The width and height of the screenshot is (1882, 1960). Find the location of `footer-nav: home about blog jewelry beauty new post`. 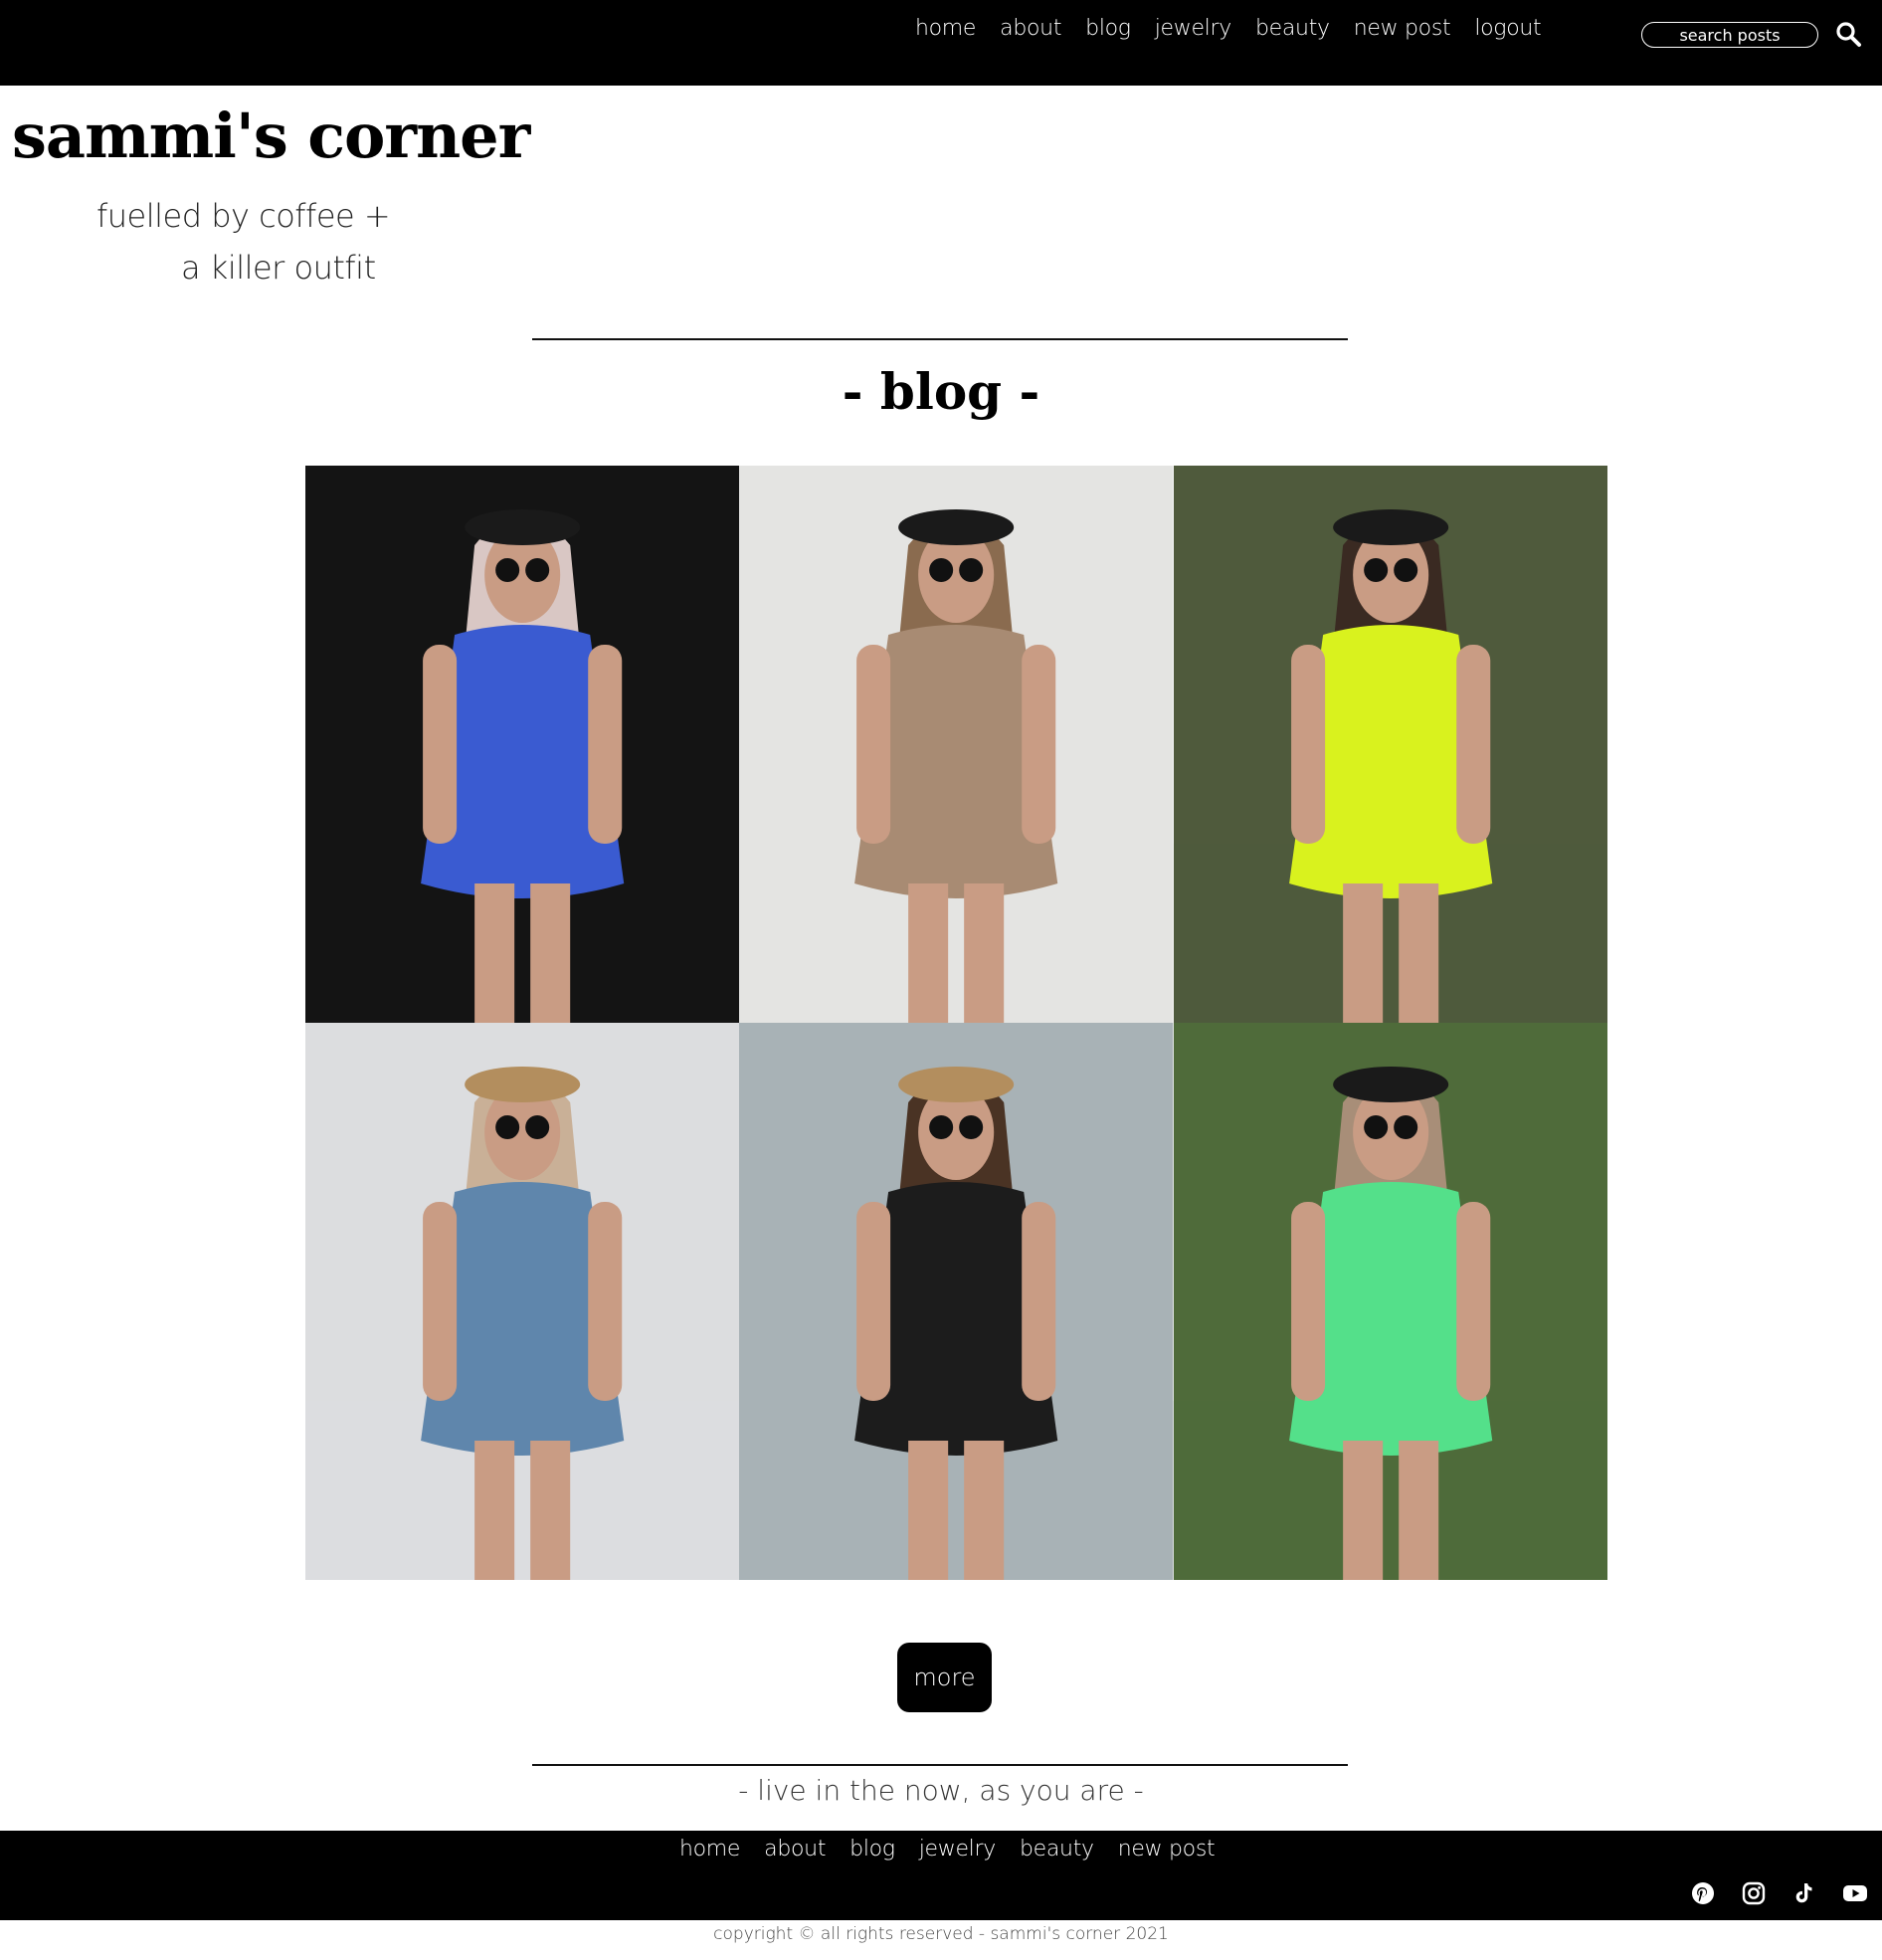

footer-nav: home about blog jewelry beauty new post is located at coordinates (958, 1849).